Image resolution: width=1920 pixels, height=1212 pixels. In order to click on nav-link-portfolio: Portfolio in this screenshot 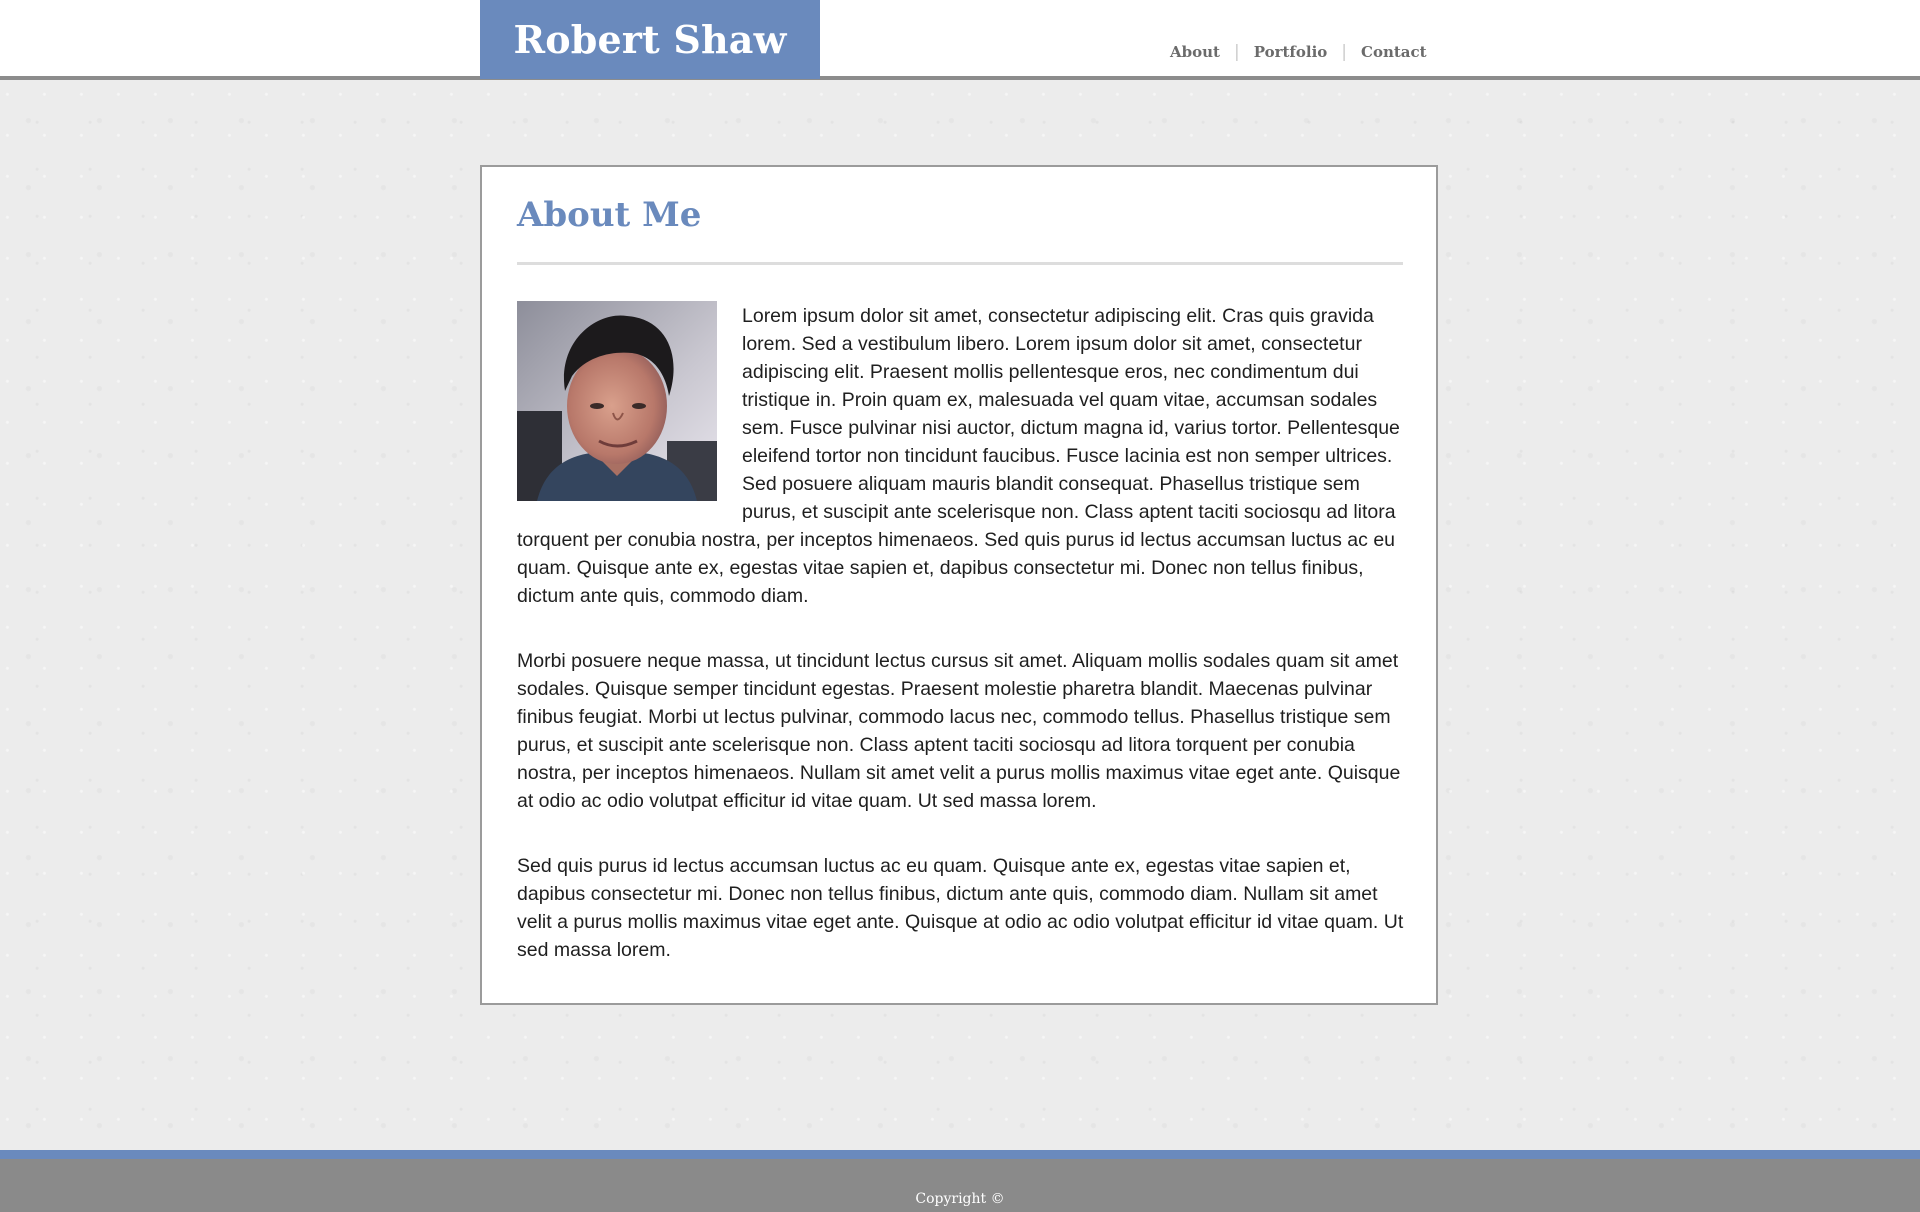, I will do `click(1291, 52)`.